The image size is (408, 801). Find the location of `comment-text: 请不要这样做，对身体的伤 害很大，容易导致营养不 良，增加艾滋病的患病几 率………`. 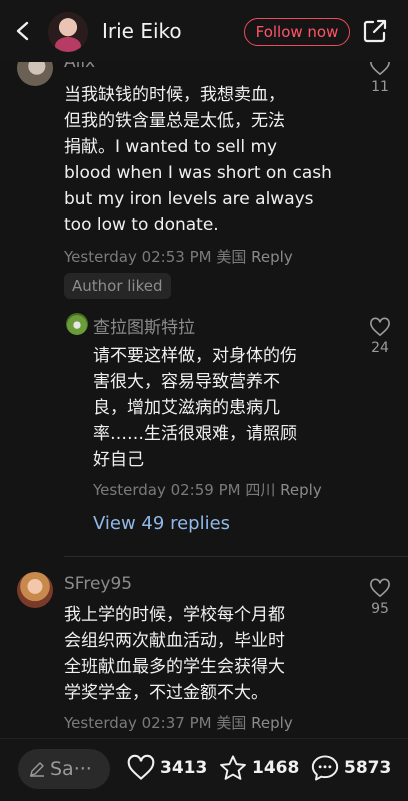

comment-text: 请不要这样做，对身体的伤 害很大，容易导致营养不 良，增加艾滋病的患病几 率……… is located at coordinates (225, 408).